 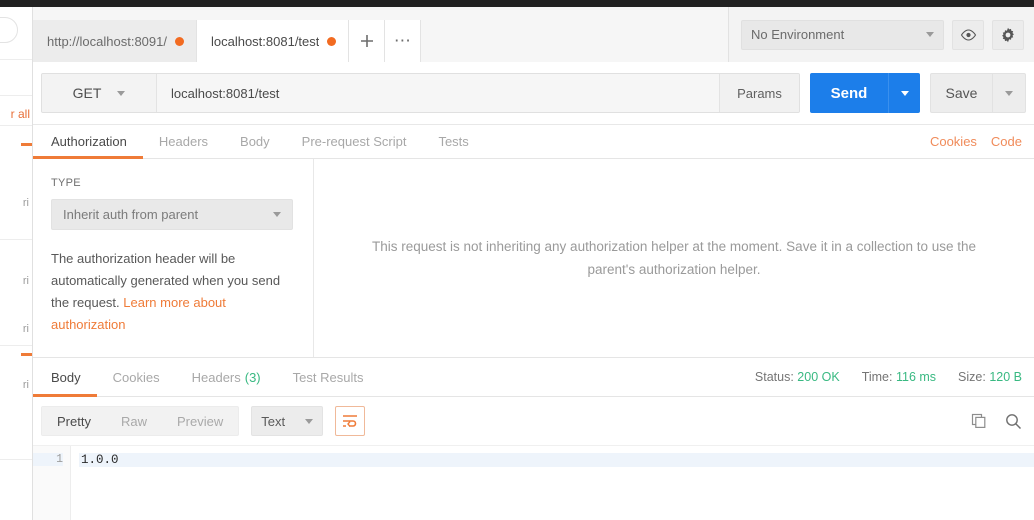 What do you see at coordinates (1009, 93) in the screenshot?
I see `save-options-button` at bounding box center [1009, 93].